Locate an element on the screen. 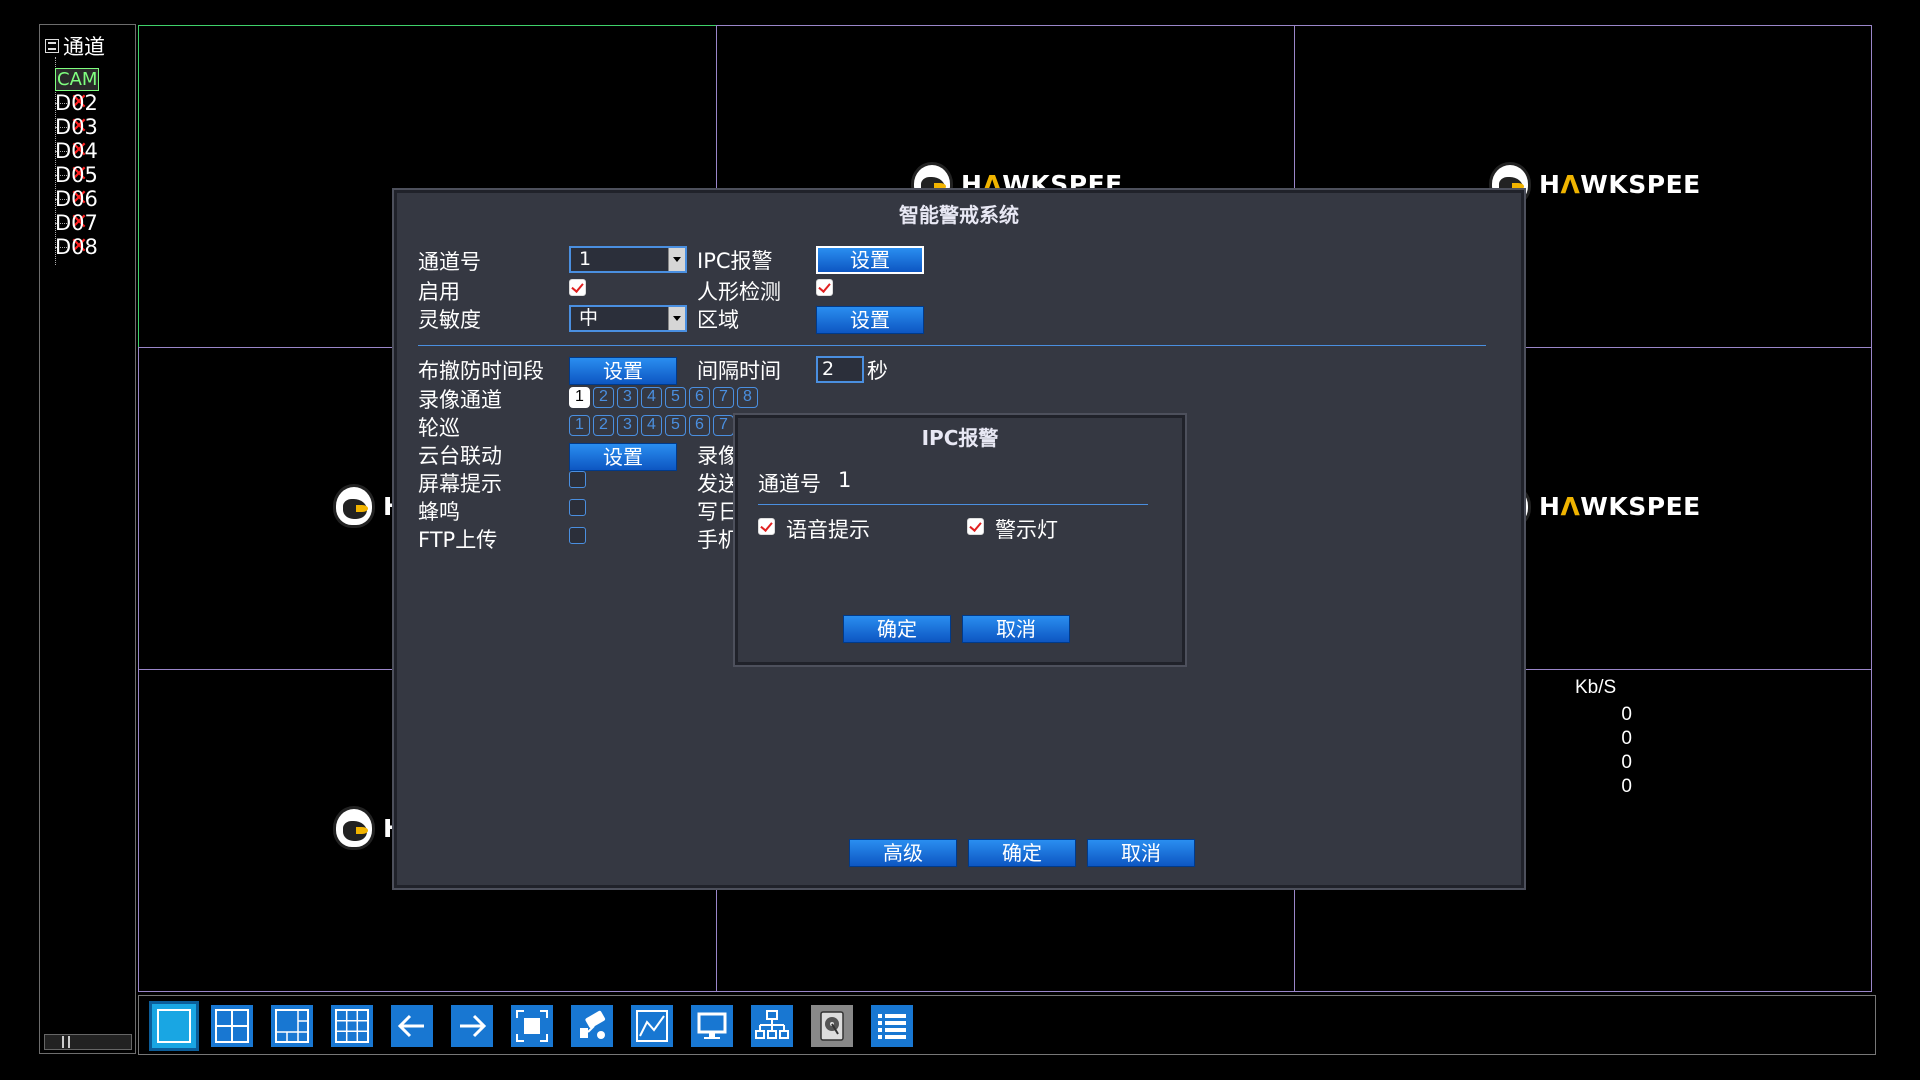  tree-item-d08: ✕ D08 is located at coordinates (76, 247).